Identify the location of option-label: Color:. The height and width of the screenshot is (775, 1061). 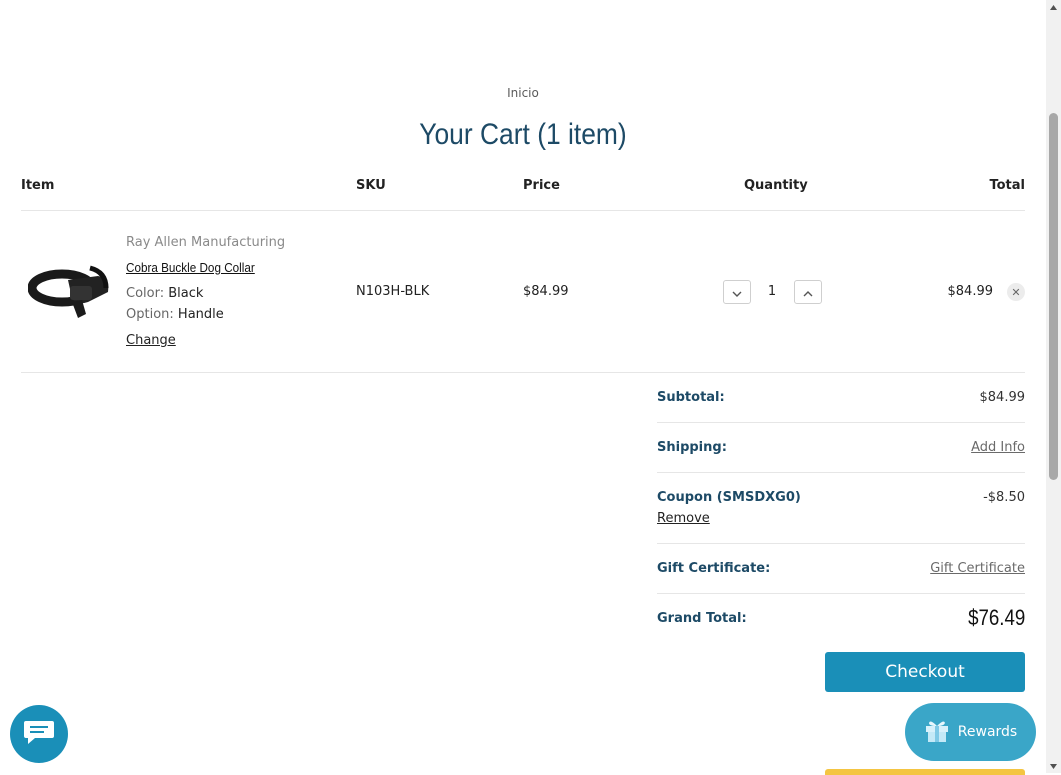
(145, 293).